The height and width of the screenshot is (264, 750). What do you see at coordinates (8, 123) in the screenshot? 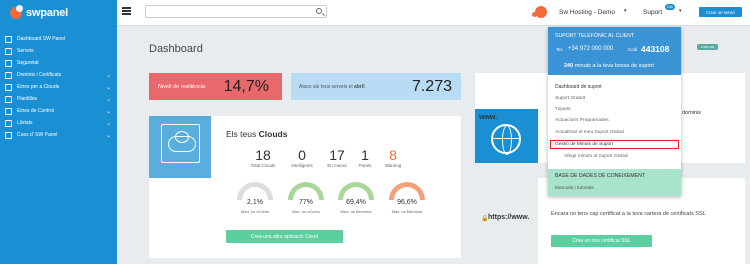
I see `list-icon` at bounding box center [8, 123].